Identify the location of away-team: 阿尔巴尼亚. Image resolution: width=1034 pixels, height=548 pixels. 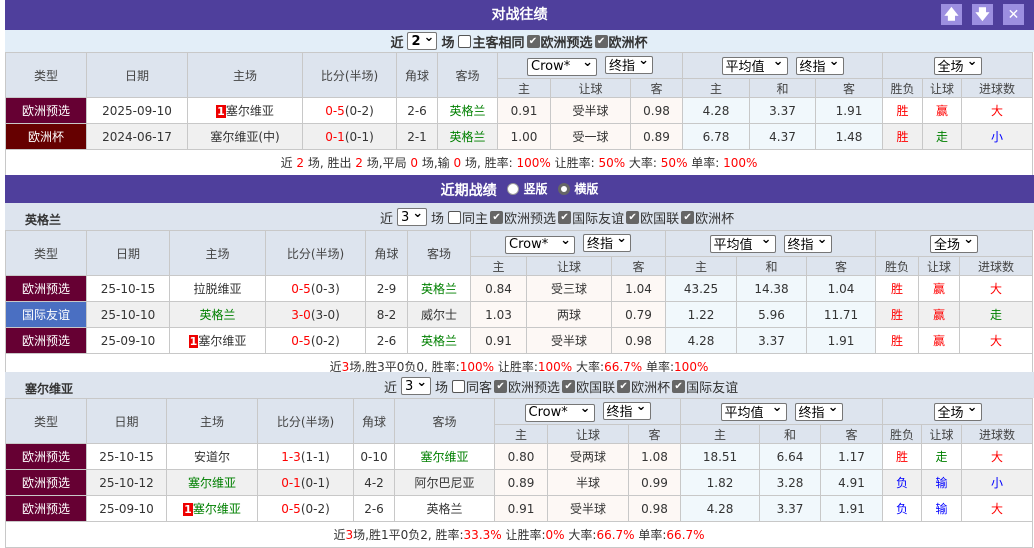
(444, 482).